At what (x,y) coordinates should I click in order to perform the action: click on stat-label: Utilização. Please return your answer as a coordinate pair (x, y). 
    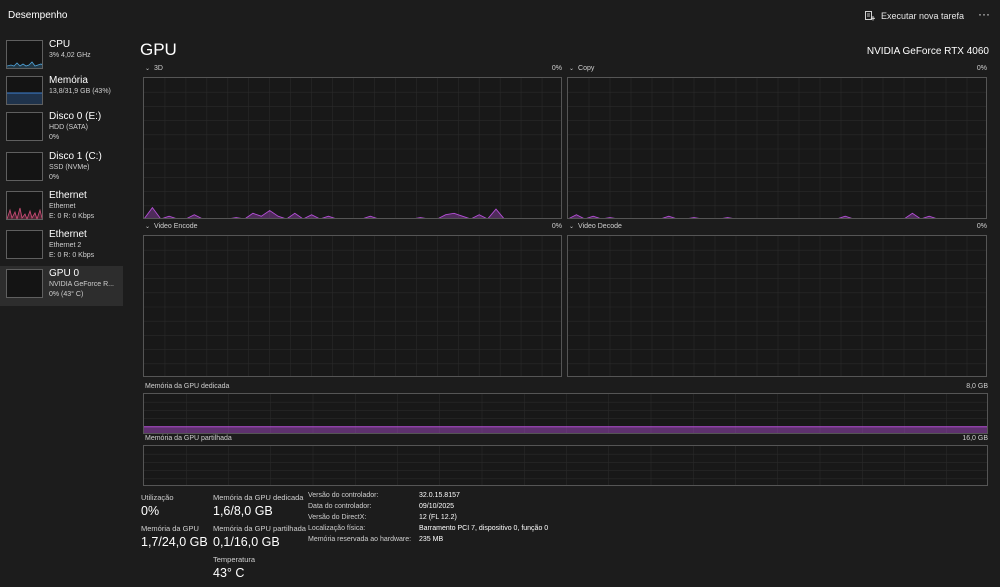
    Looking at the image, I should click on (157, 497).